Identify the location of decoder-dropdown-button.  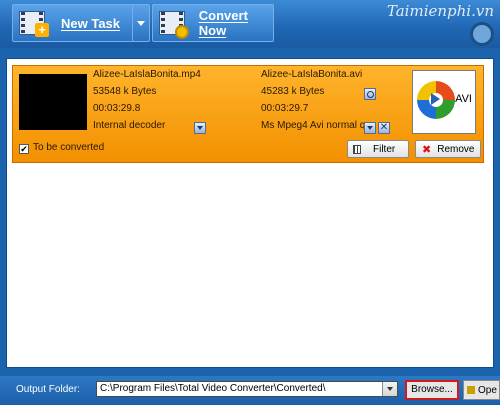
(200, 128).